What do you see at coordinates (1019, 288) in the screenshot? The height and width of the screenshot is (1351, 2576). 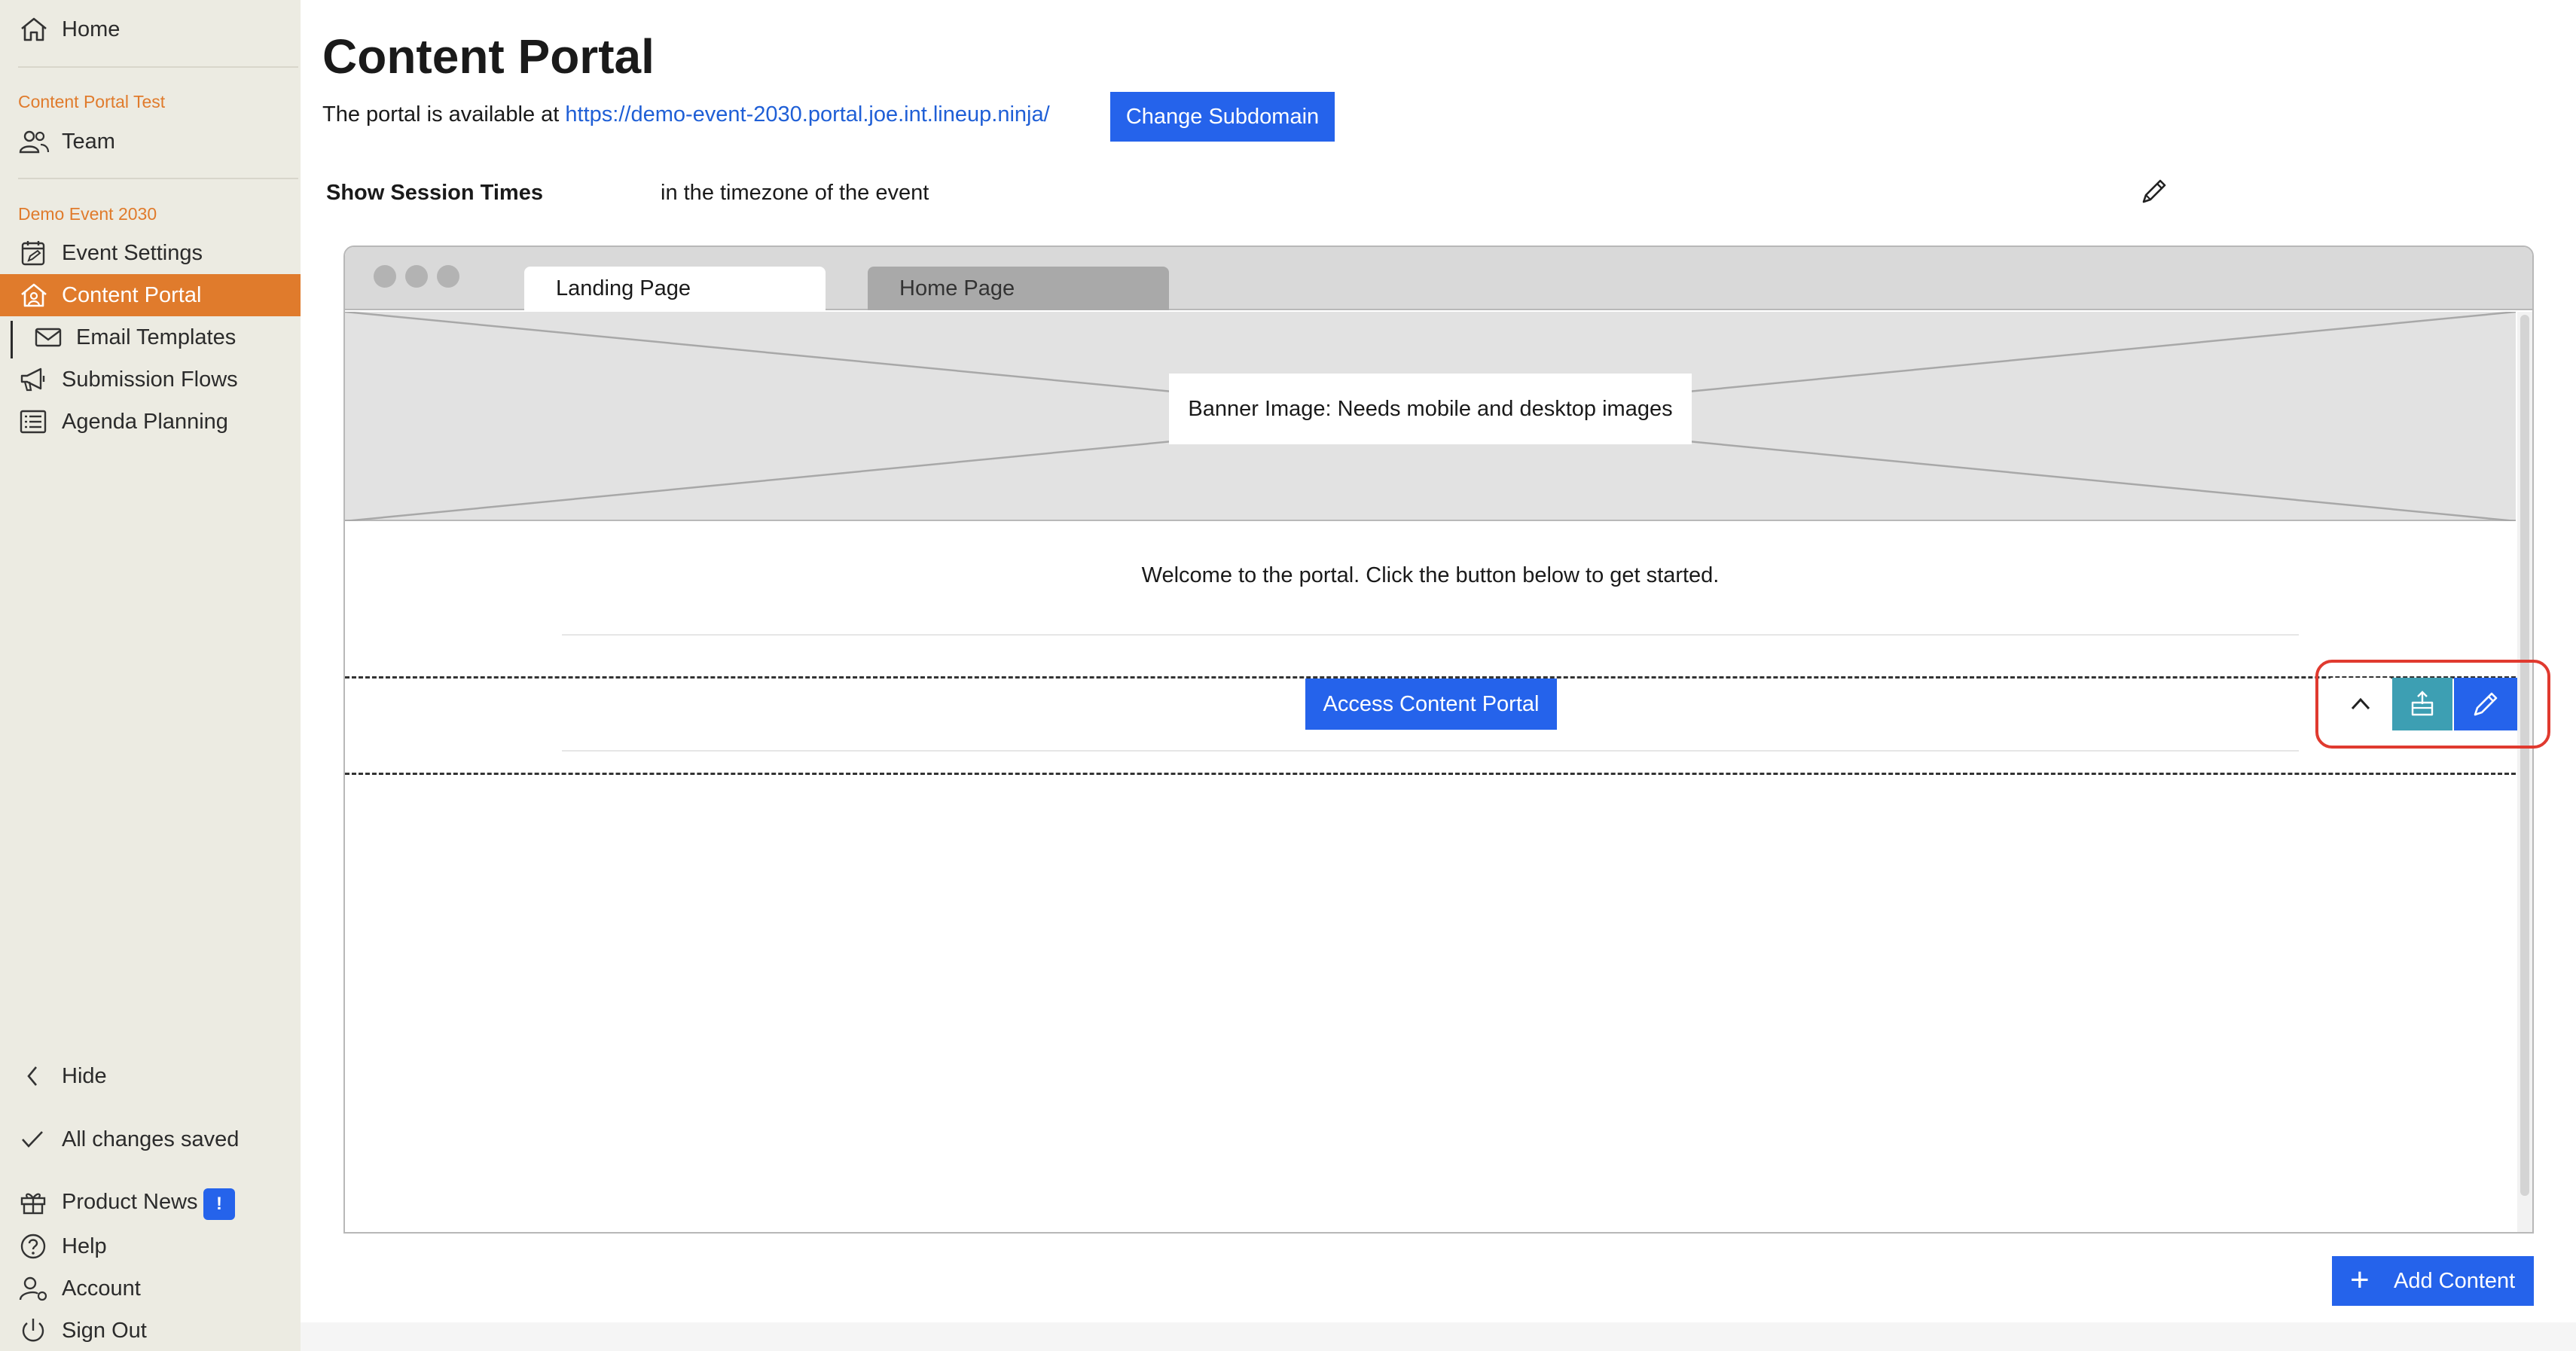 I see `tab-home-page: Home Page` at bounding box center [1019, 288].